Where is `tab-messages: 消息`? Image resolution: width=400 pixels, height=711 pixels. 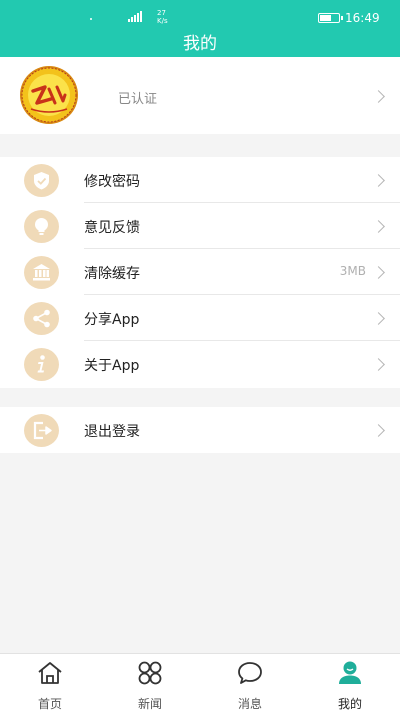 tab-messages: 消息 is located at coordinates (250, 682).